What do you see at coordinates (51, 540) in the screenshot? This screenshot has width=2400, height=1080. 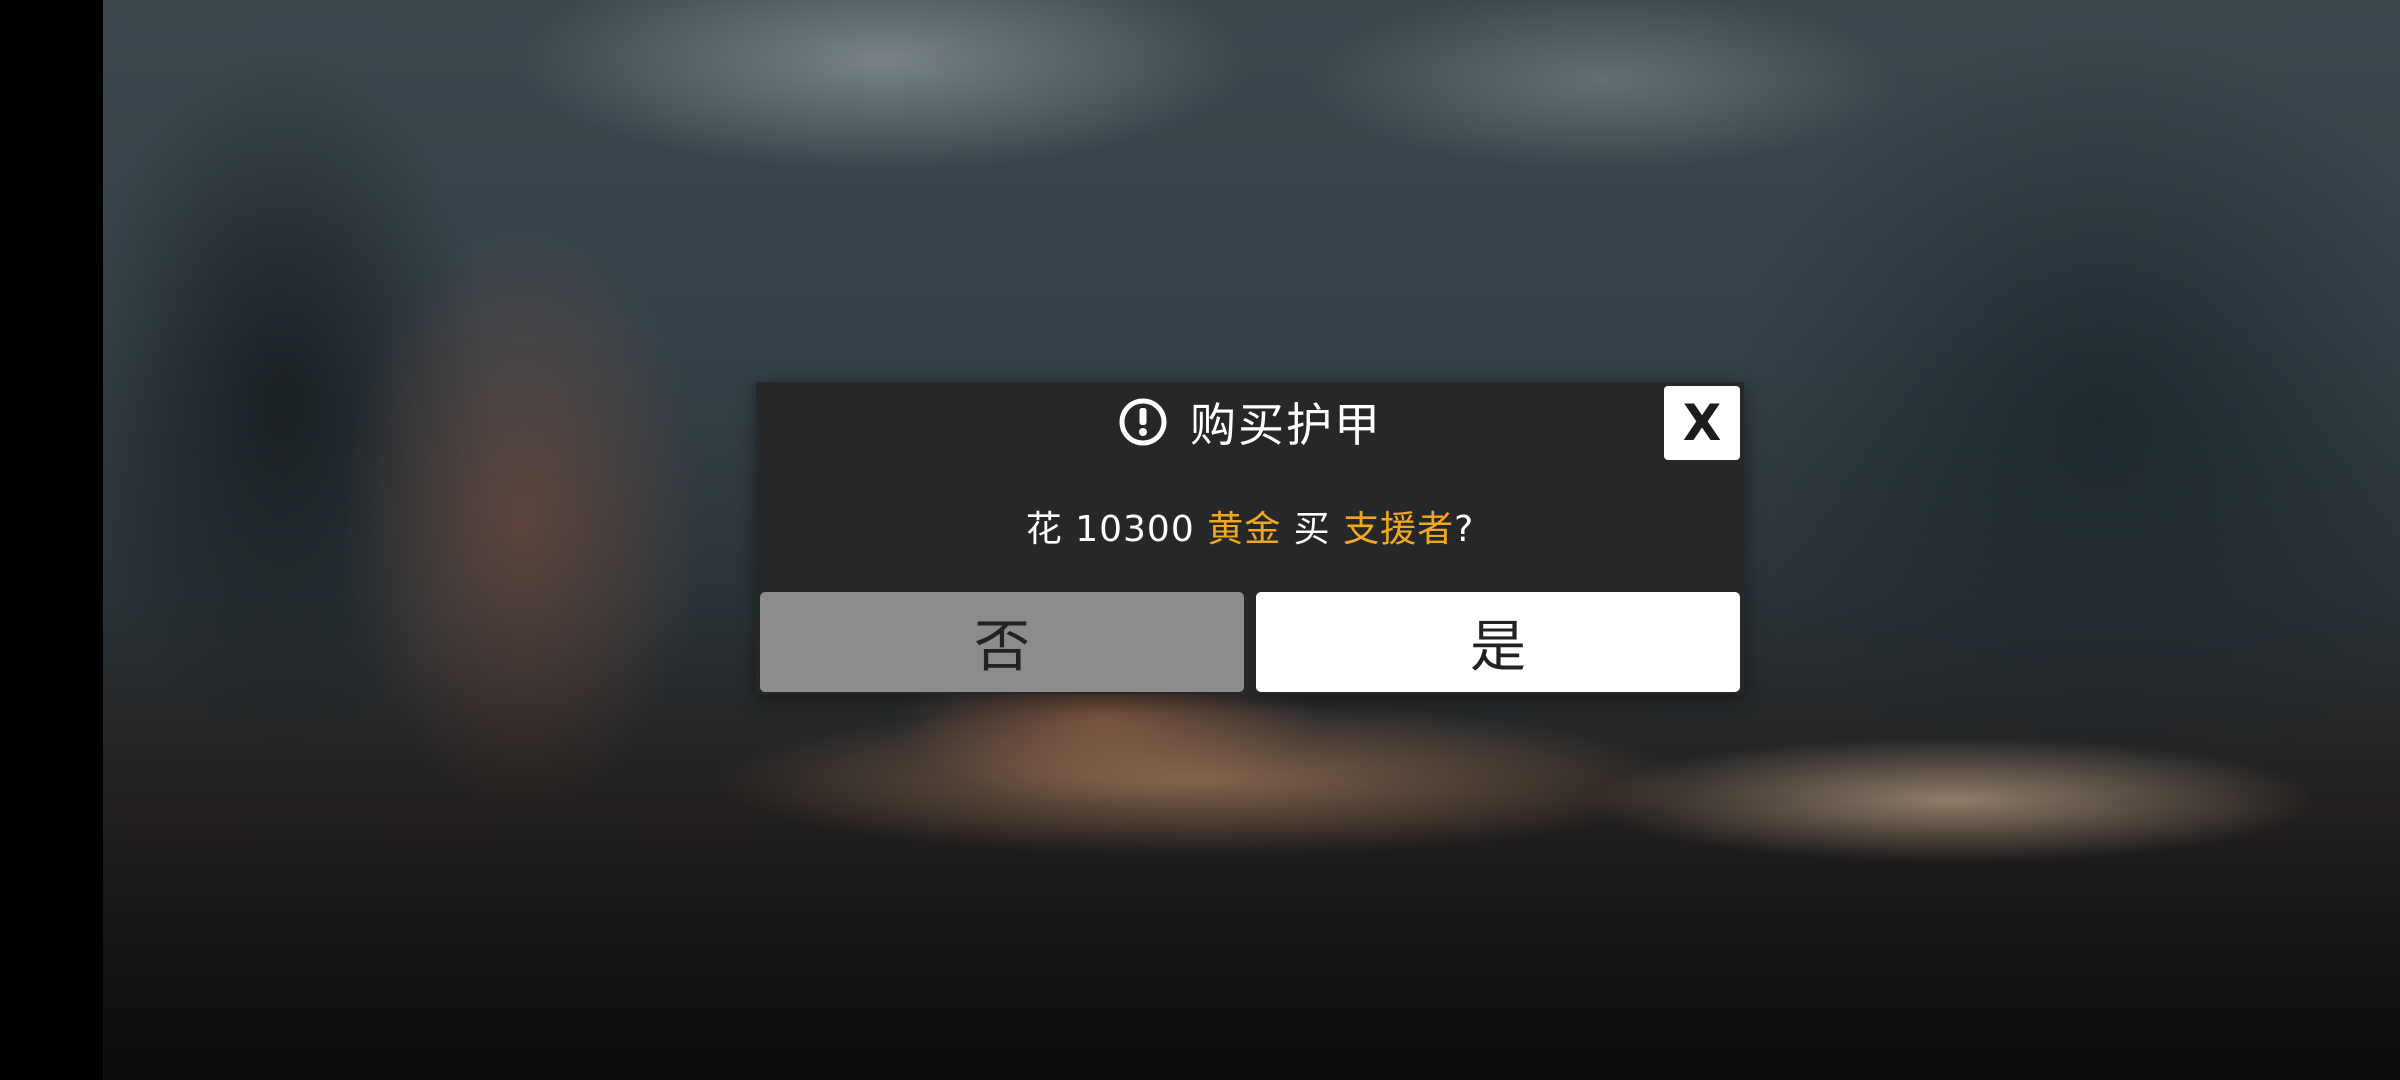 I see `left-black-bar` at bounding box center [51, 540].